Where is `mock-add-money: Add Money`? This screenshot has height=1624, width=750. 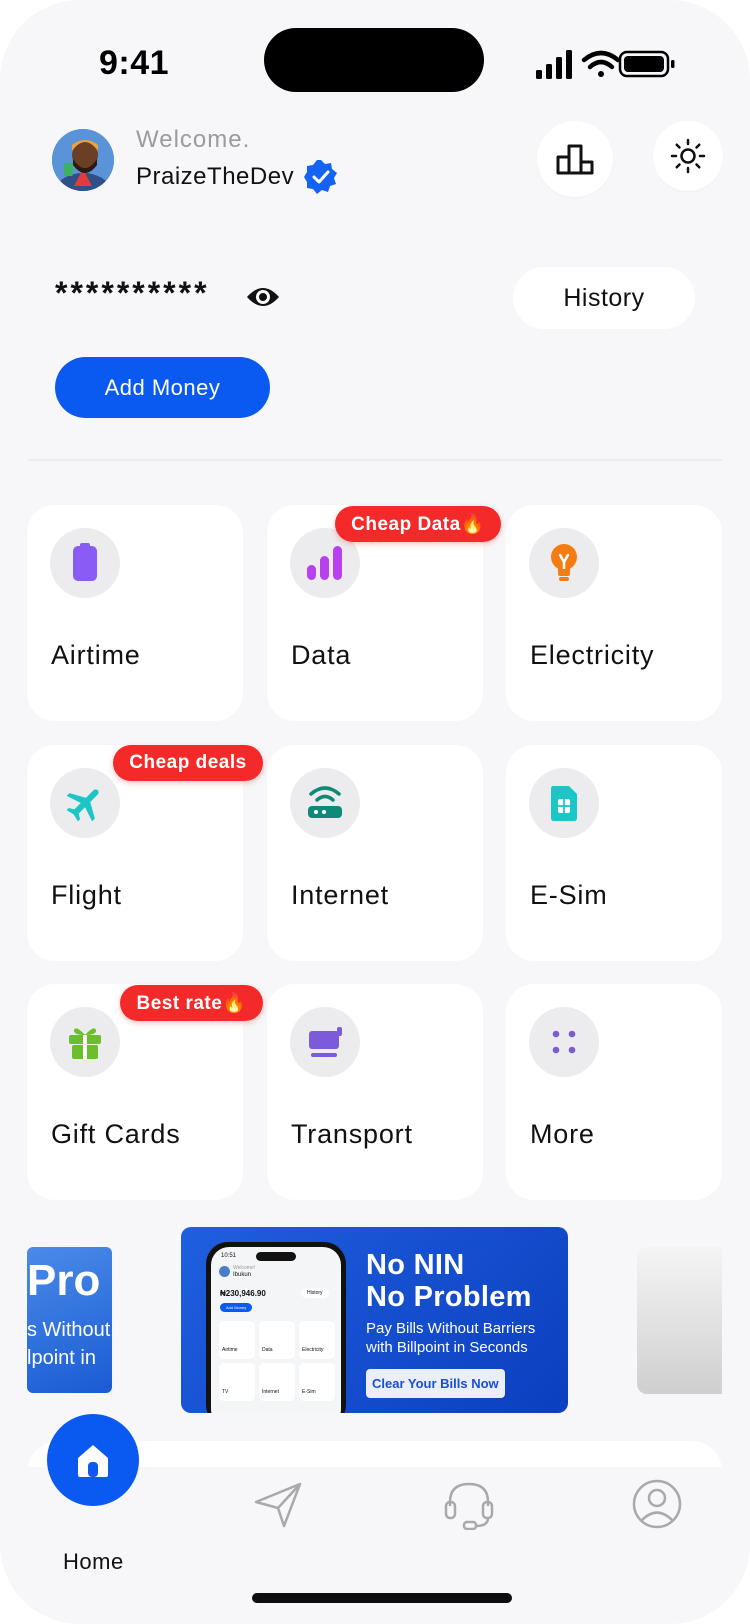 mock-add-money: Add Money is located at coordinates (236, 1307).